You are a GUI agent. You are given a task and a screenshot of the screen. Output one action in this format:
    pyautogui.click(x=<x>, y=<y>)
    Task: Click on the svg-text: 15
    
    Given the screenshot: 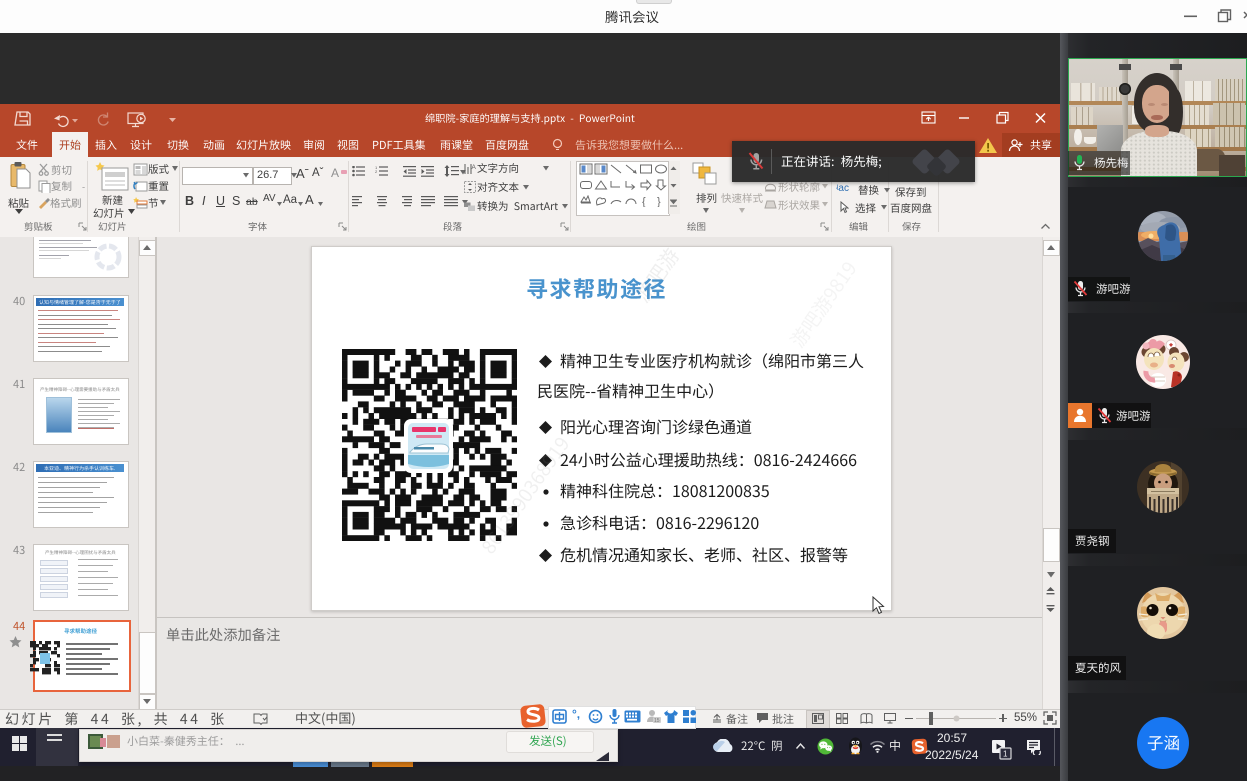 What is the action you would take?
    pyautogui.click(x=657, y=721)
    